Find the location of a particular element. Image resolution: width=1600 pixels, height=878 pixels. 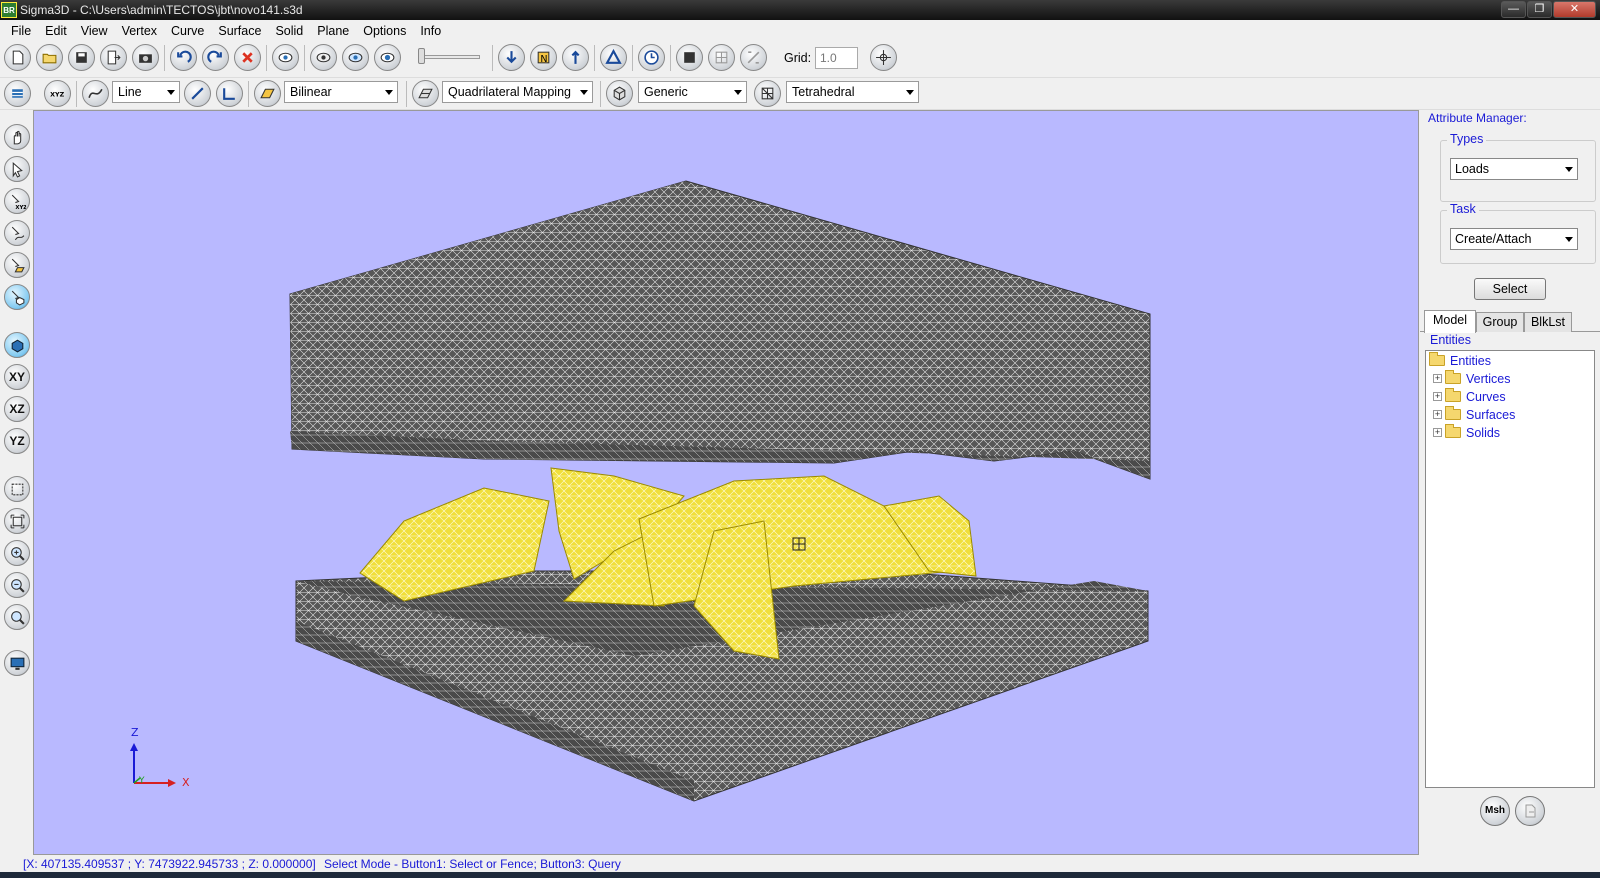

tree-item-solids: + Solids is located at coordinates (1466, 432).